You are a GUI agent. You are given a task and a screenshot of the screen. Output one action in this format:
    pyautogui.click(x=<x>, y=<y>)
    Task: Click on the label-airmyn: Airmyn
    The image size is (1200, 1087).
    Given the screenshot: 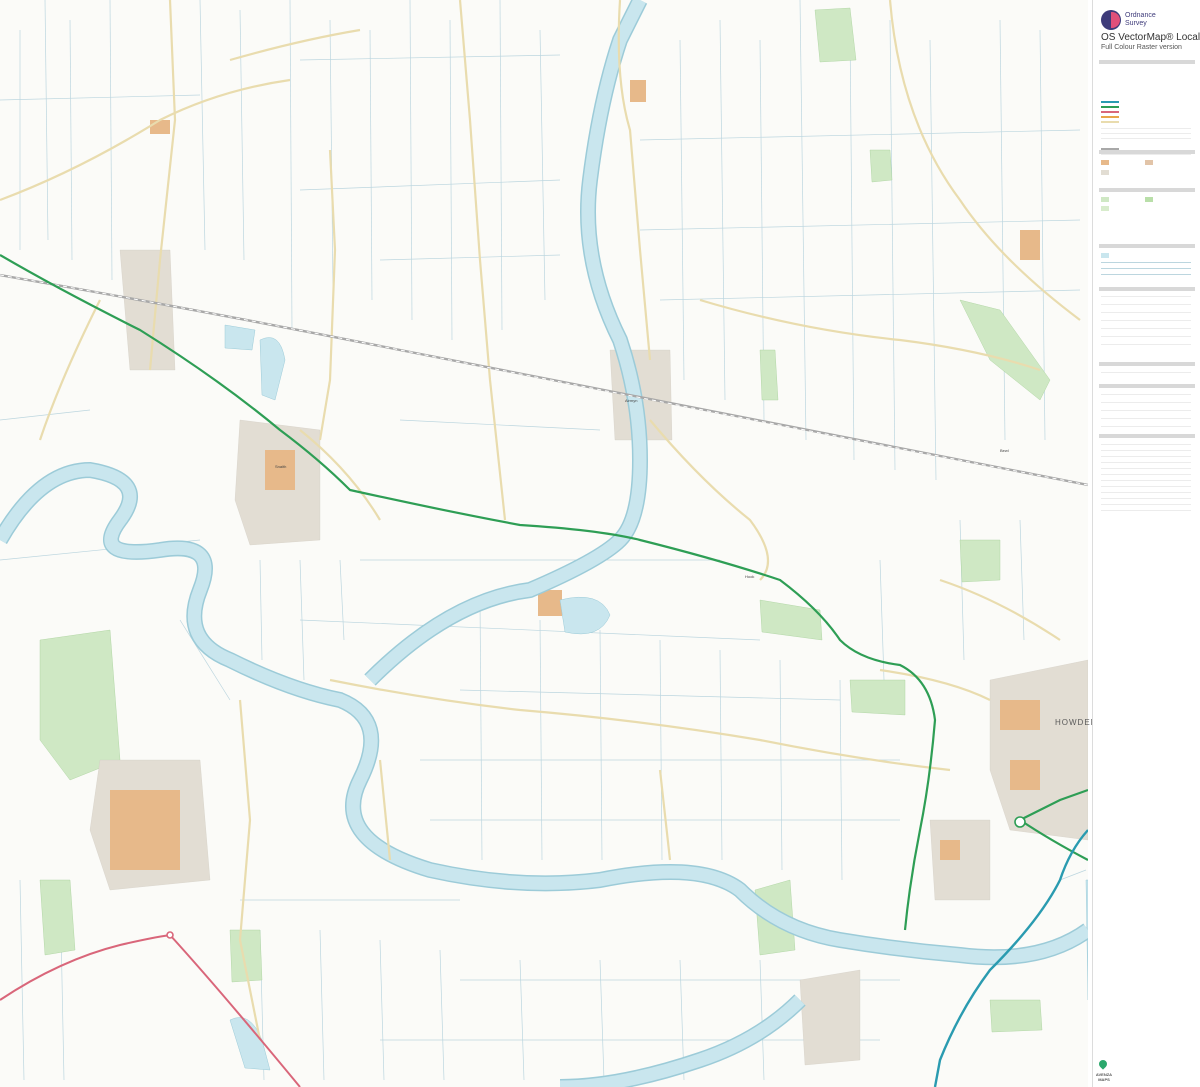 What is the action you would take?
    pyautogui.click(x=631, y=400)
    